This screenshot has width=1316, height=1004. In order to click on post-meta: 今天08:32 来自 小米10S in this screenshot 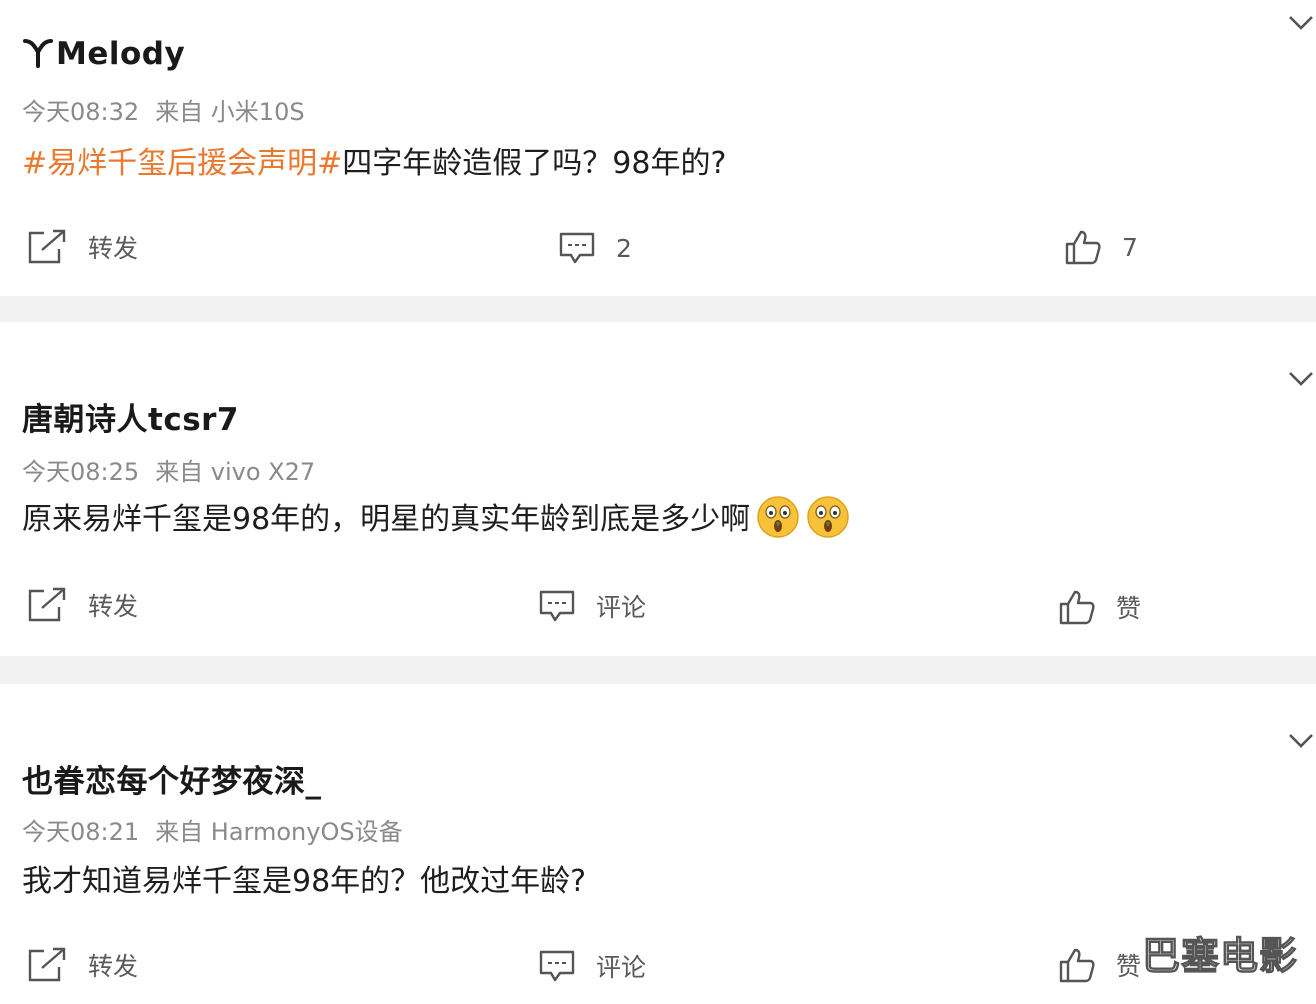, I will do `click(163, 109)`.